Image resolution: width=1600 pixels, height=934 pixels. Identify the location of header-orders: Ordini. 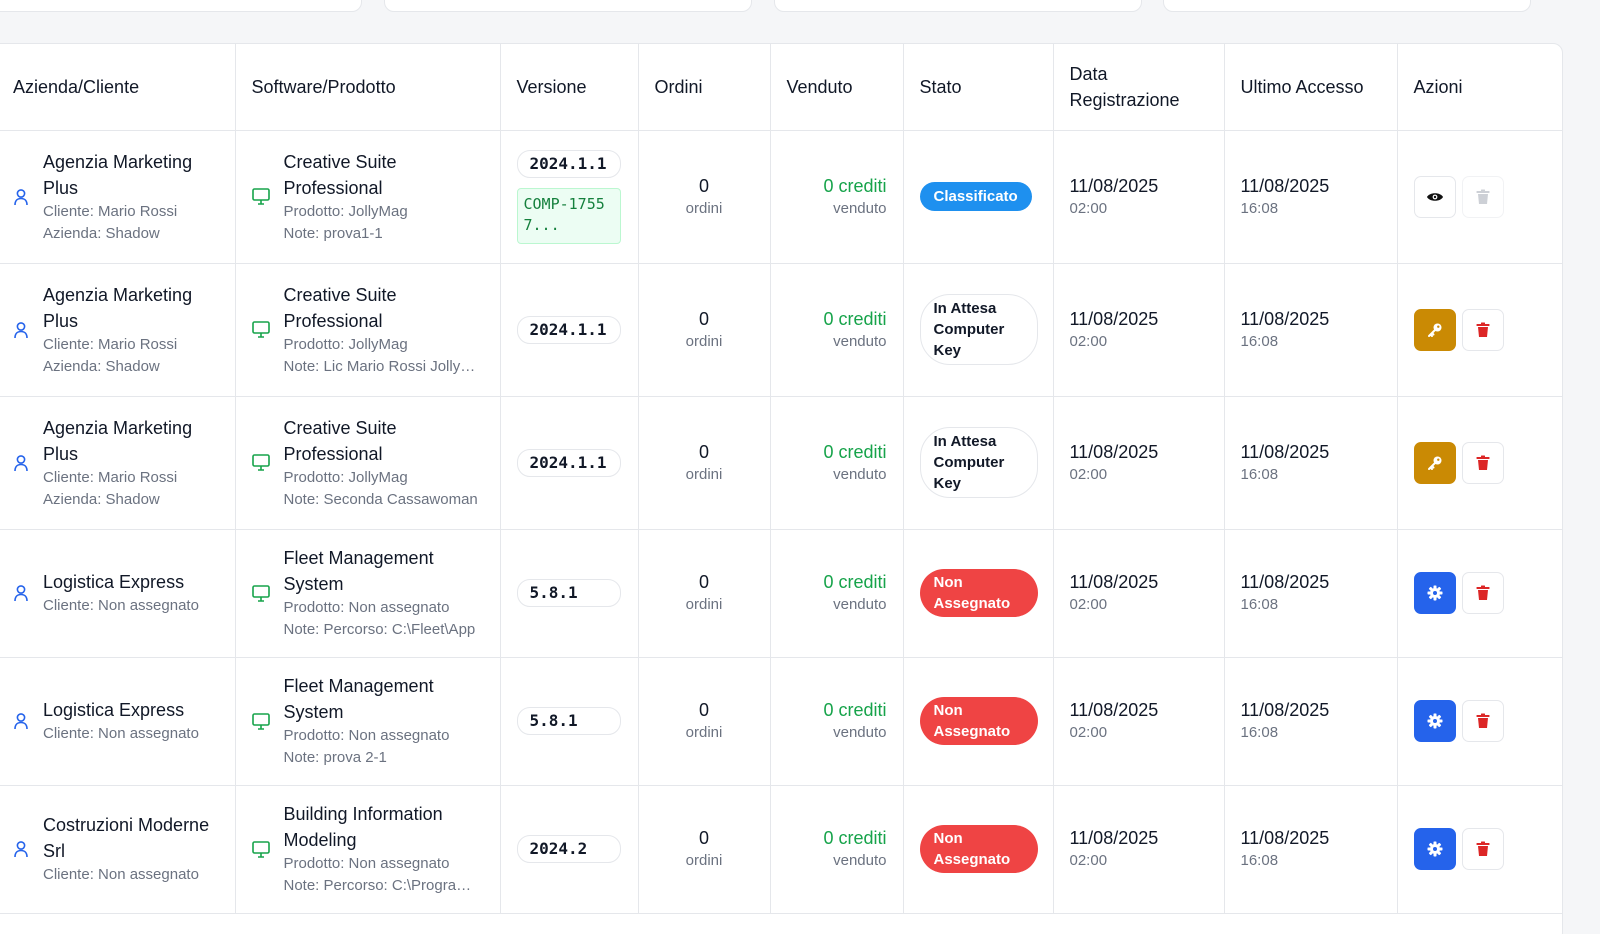
(704, 87).